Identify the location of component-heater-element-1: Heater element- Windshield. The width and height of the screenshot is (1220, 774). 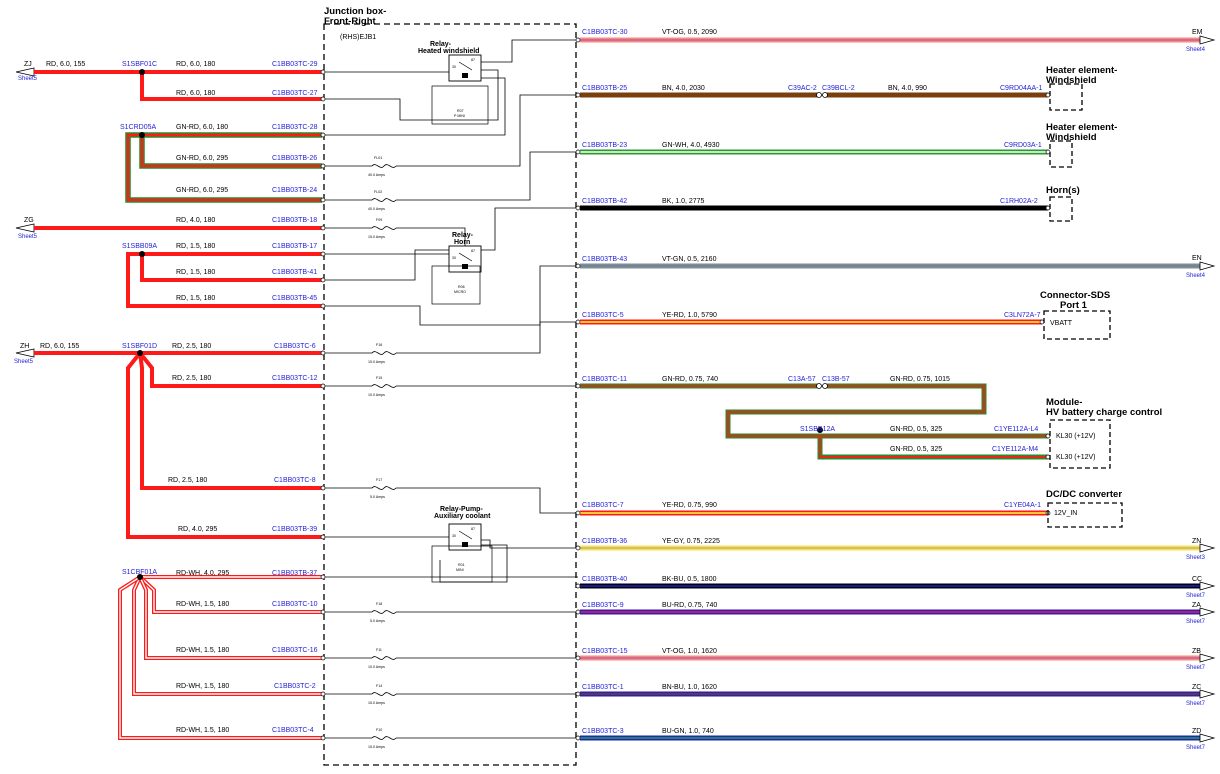
(1081, 88).